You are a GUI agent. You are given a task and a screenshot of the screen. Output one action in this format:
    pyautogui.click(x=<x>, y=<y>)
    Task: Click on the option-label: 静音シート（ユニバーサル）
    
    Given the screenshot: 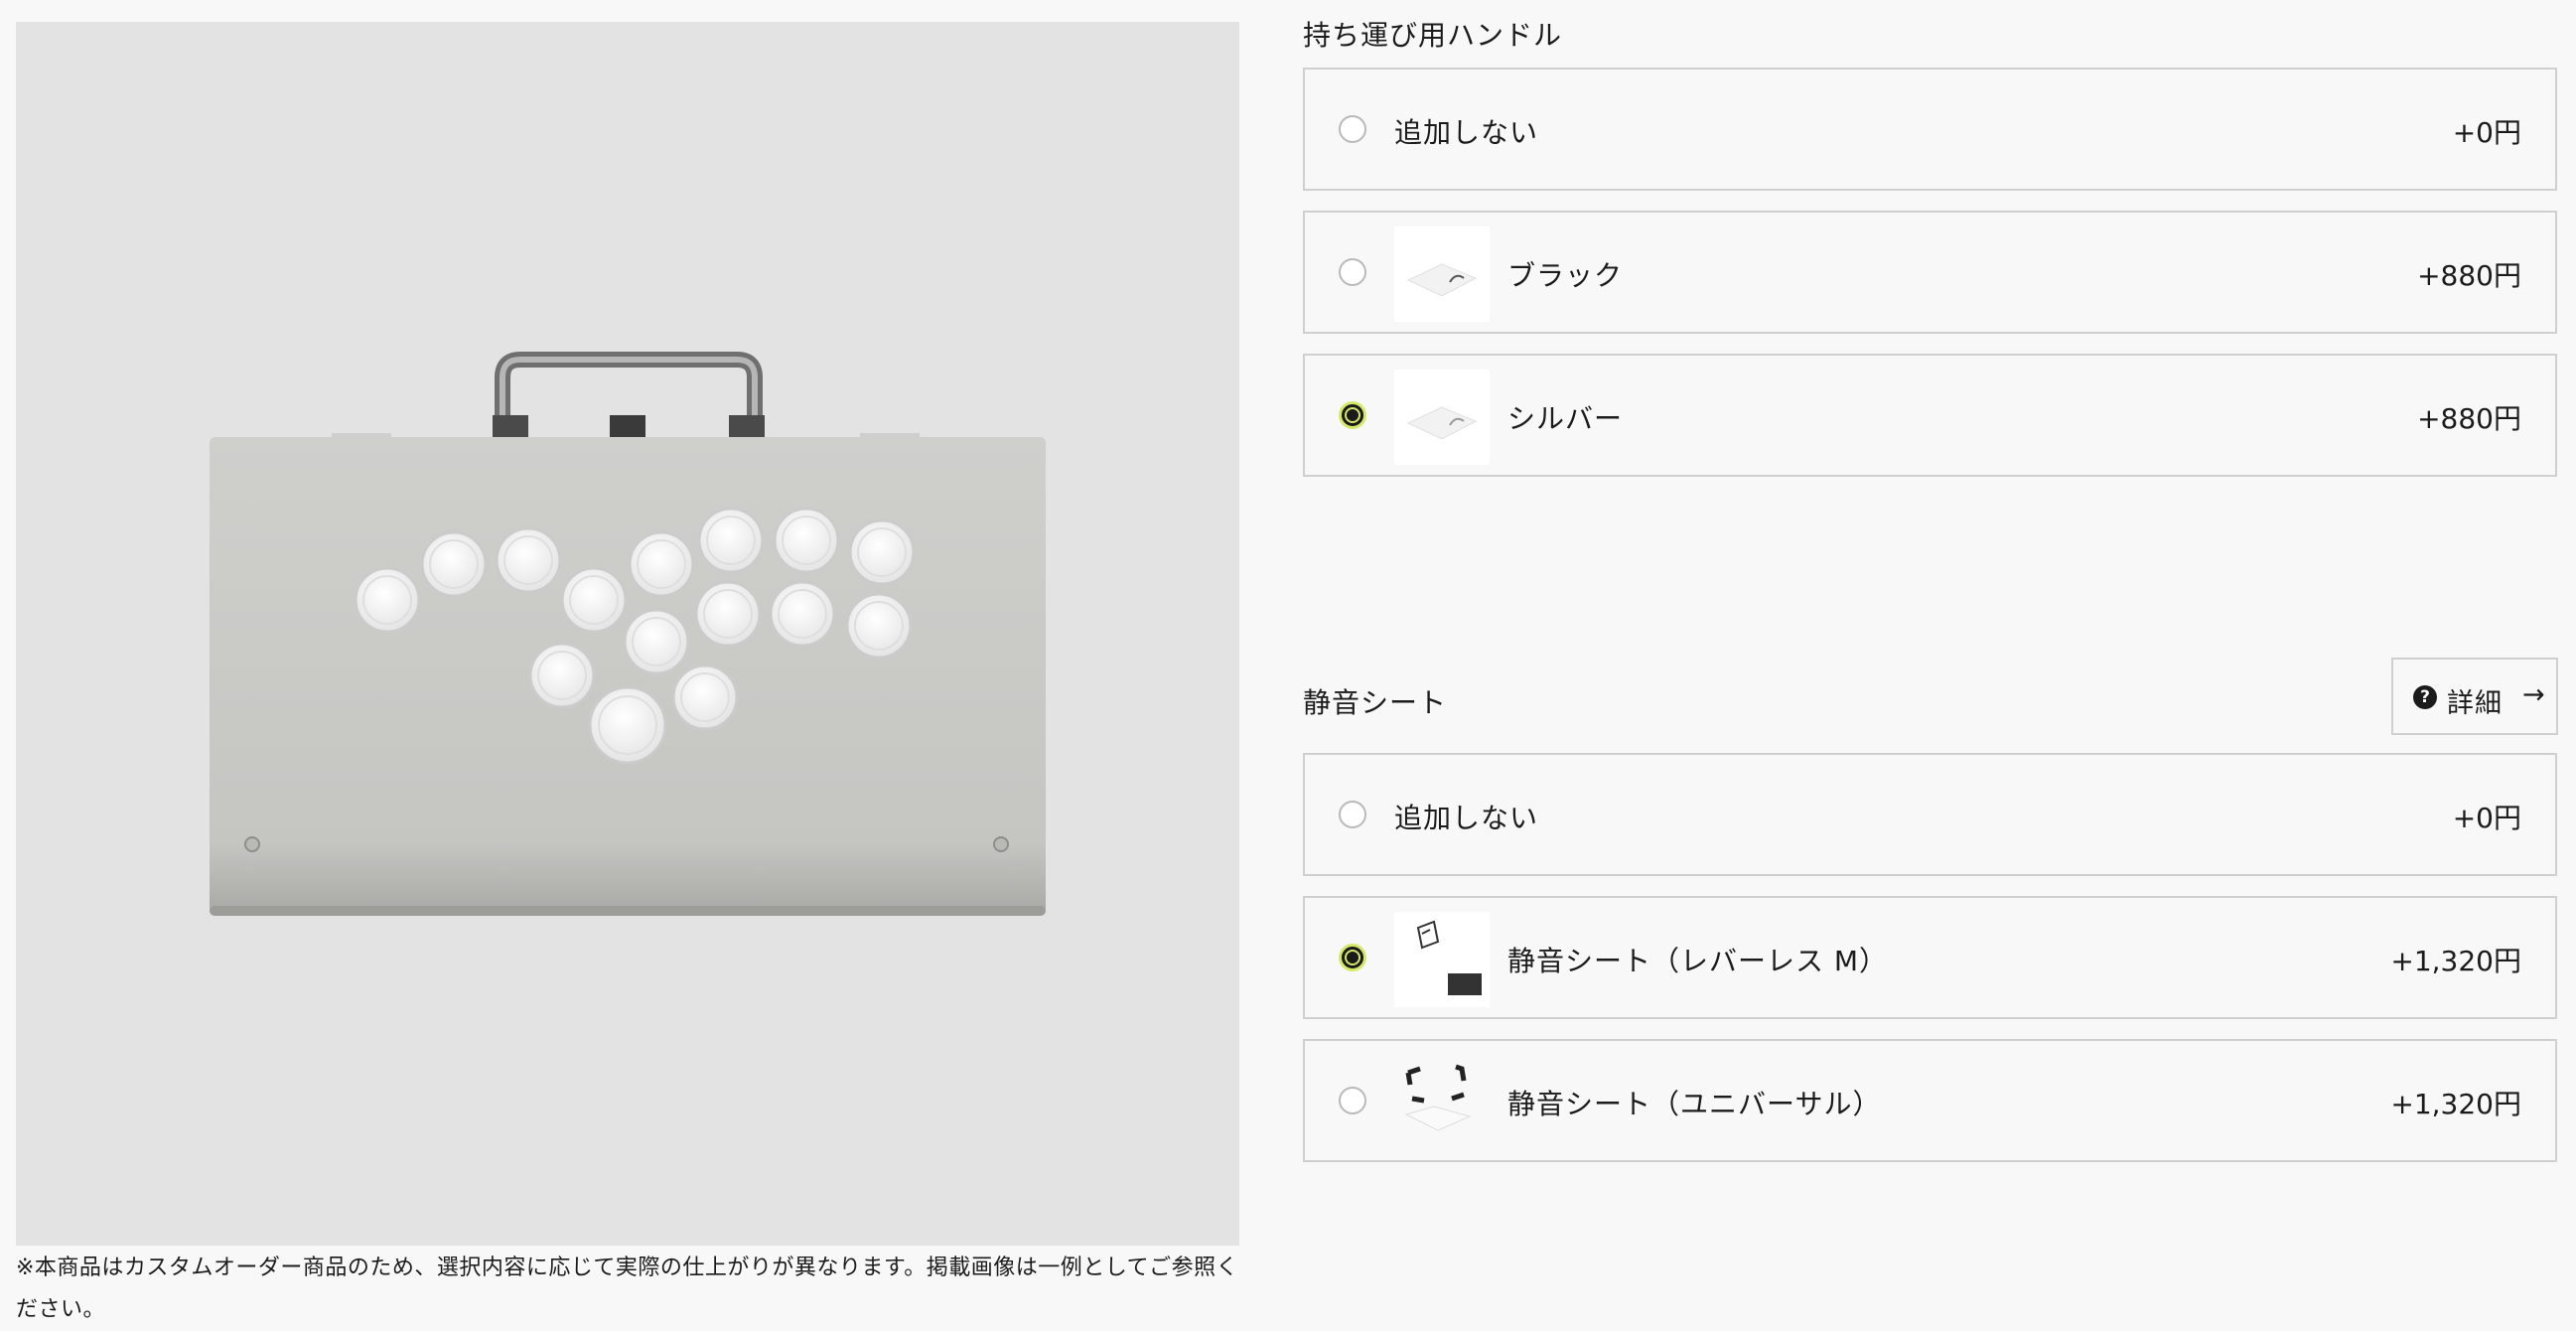 What is the action you would take?
    pyautogui.click(x=1694, y=1104)
    